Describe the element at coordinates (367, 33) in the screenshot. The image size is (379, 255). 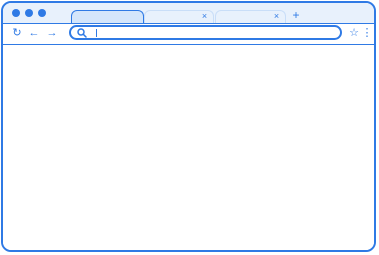
I see `menu-icon: ⋮` at that location.